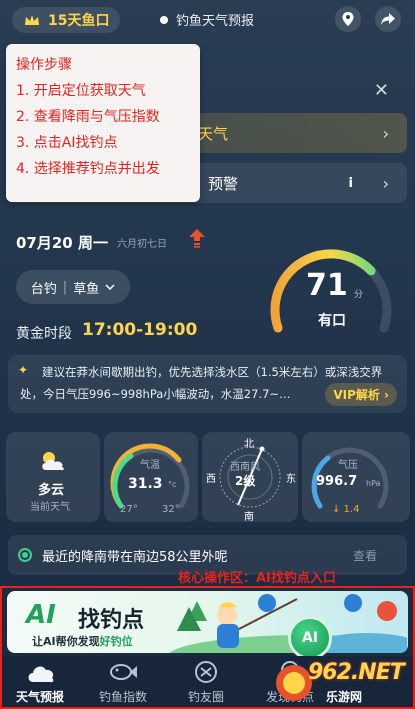 The width and height of the screenshot is (415, 709). What do you see at coordinates (23, 370) in the screenshot?
I see `sparkle-icon: ✦` at bounding box center [23, 370].